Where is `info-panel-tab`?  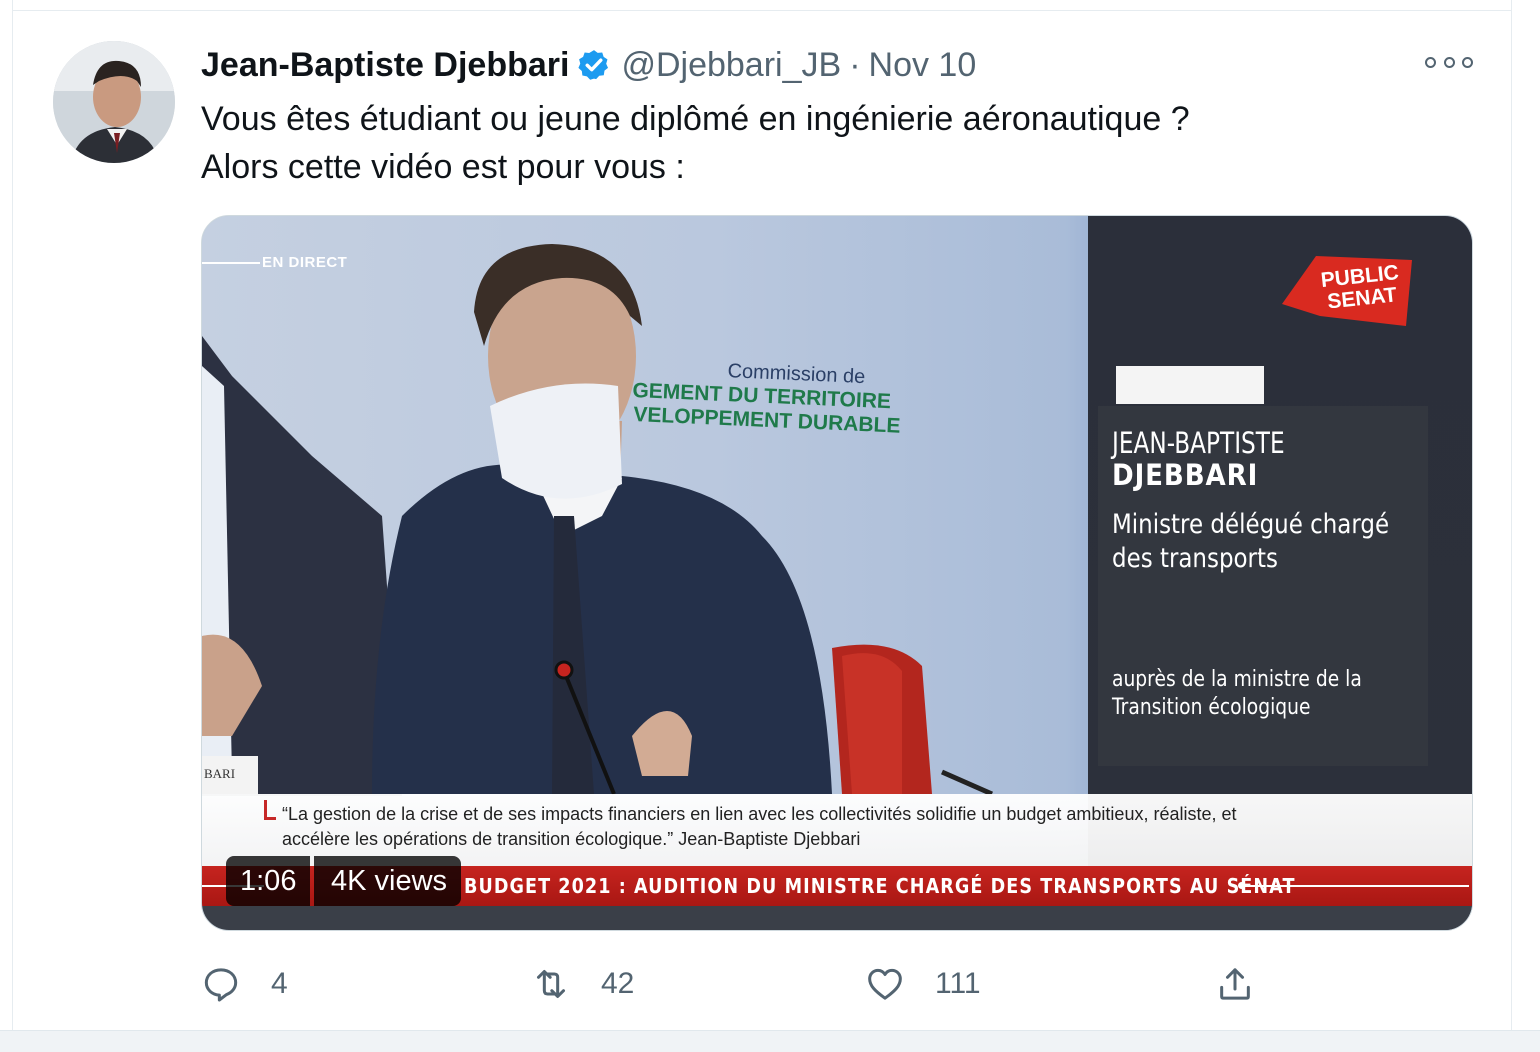
info-panel-tab is located at coordinates (1190, 385).